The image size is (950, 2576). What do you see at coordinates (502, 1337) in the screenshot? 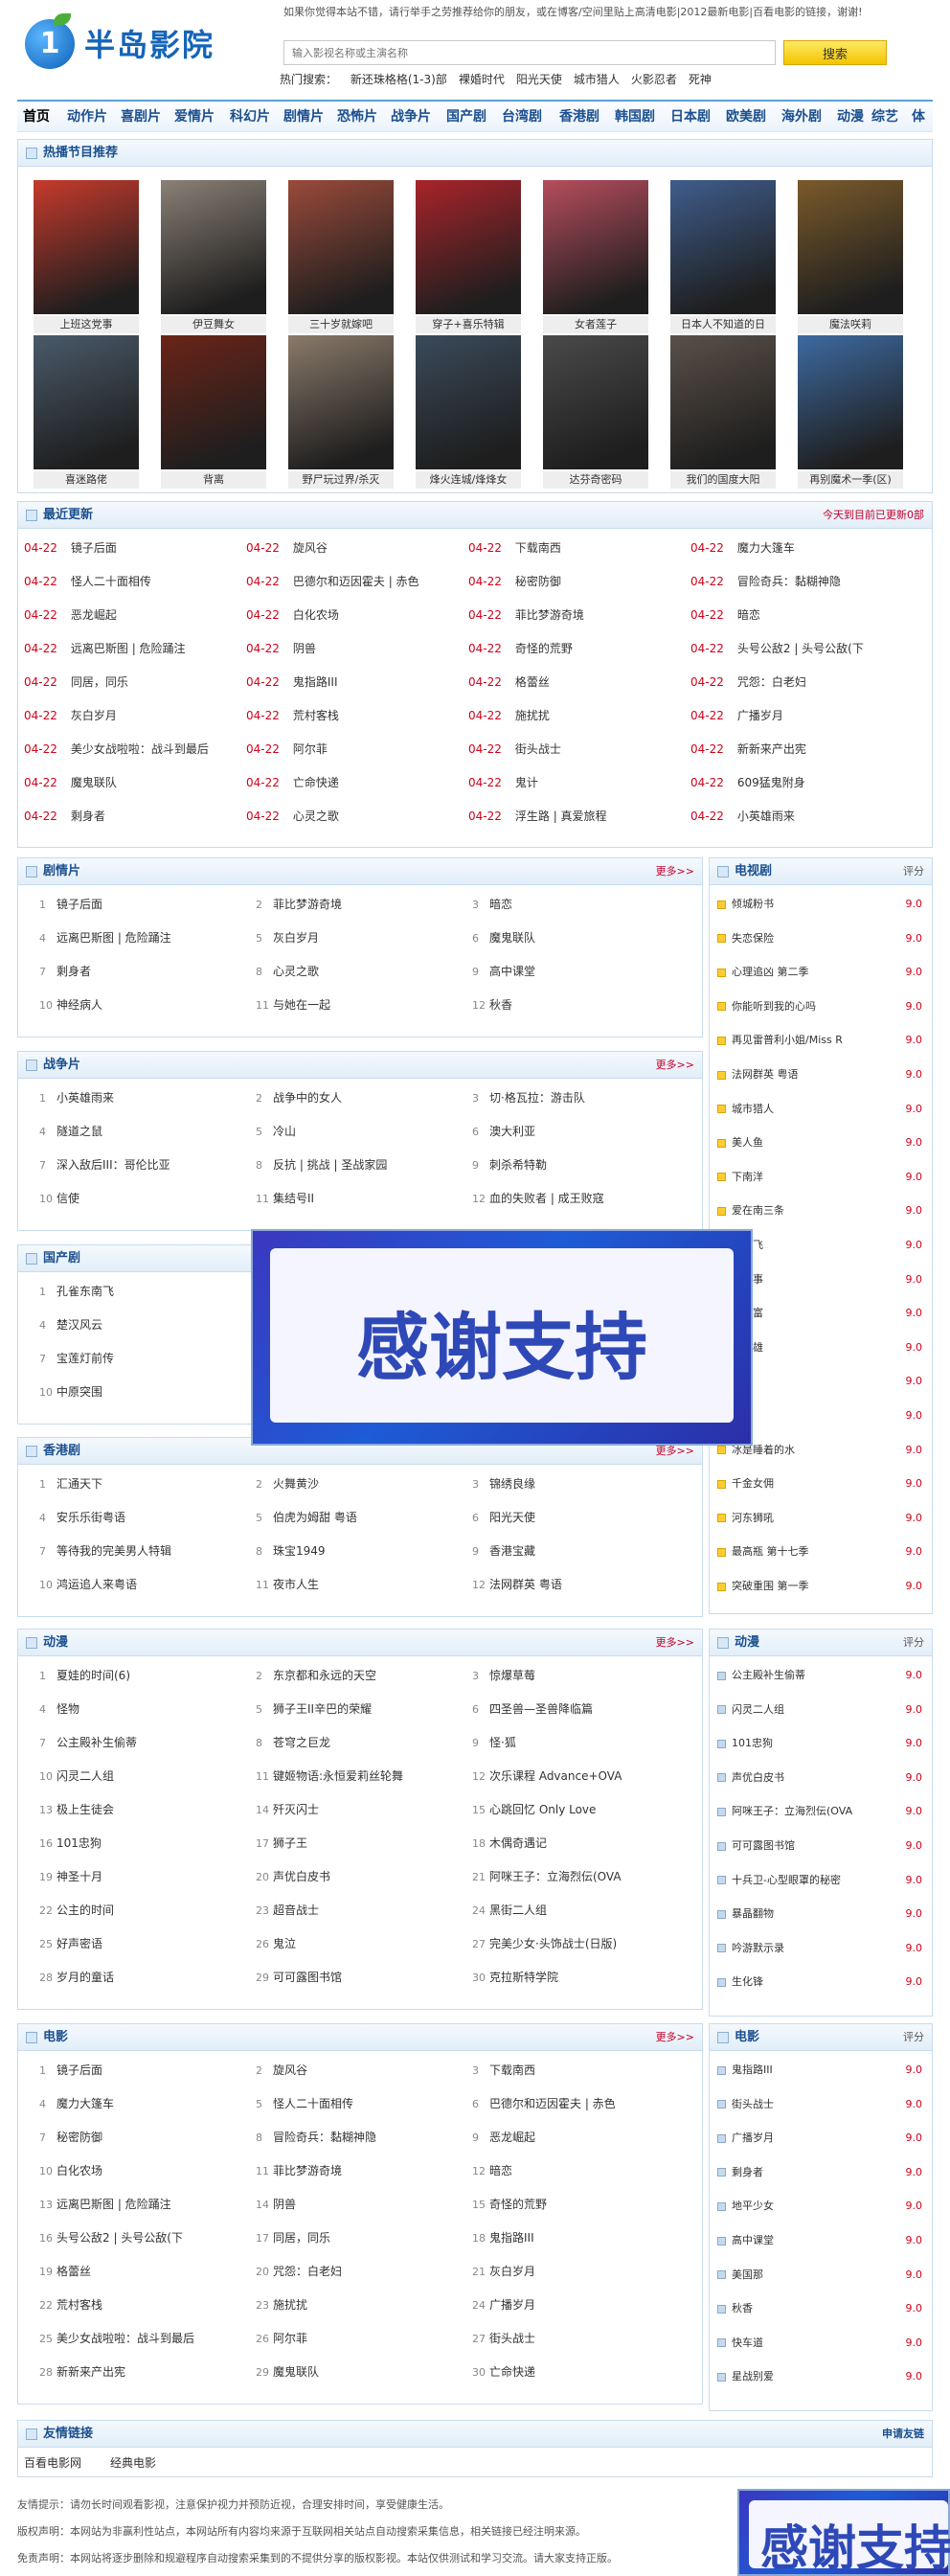
I see `thanks-banner: 感谢支持` at bounding box center [502, 1337].